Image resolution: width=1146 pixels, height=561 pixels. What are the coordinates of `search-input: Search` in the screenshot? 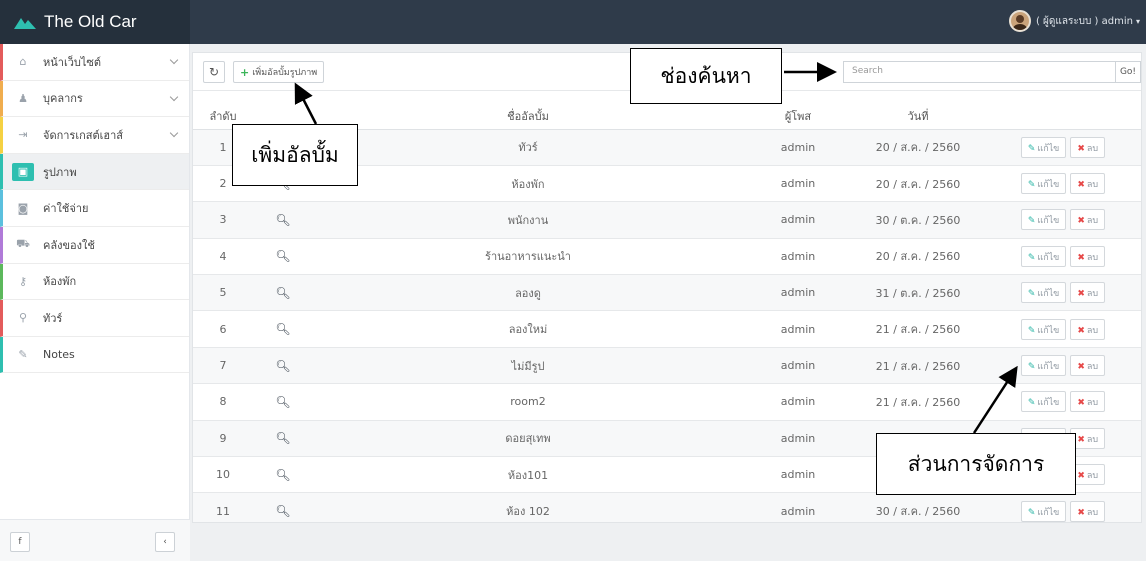 It's located at (979, 72).